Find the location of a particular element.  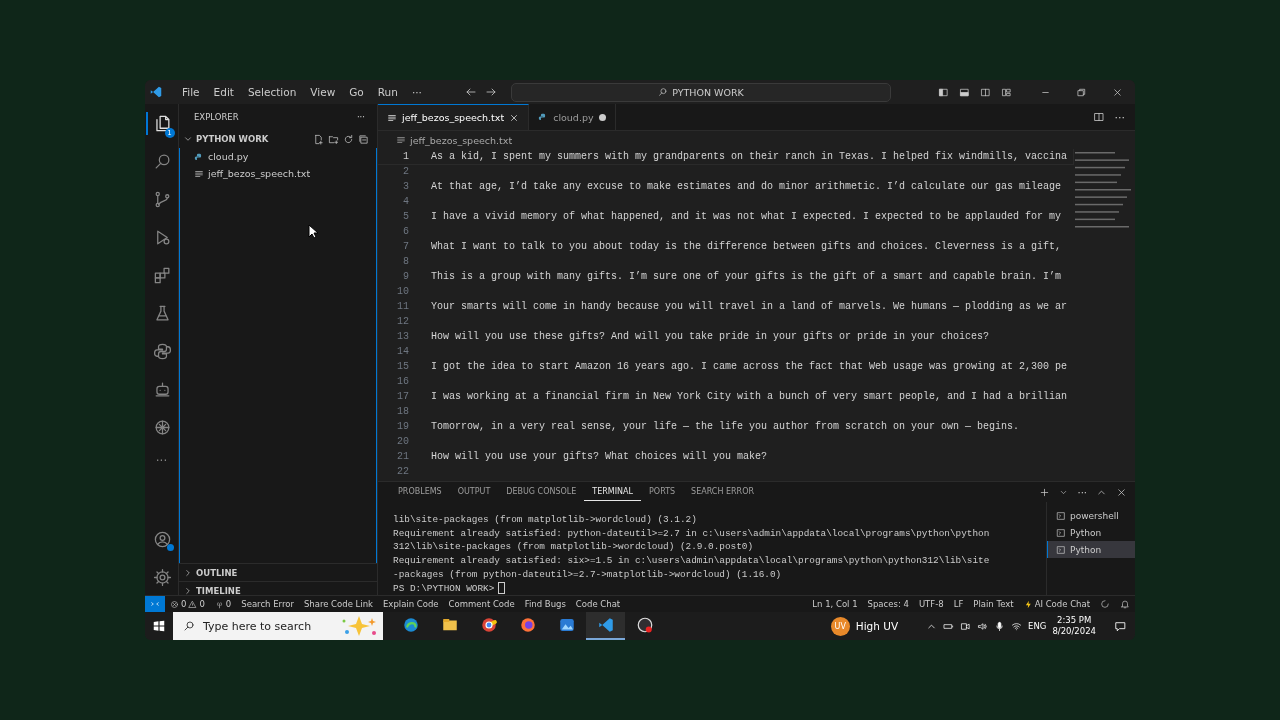

ports-status: 0 is located at coordinates (223, 604).